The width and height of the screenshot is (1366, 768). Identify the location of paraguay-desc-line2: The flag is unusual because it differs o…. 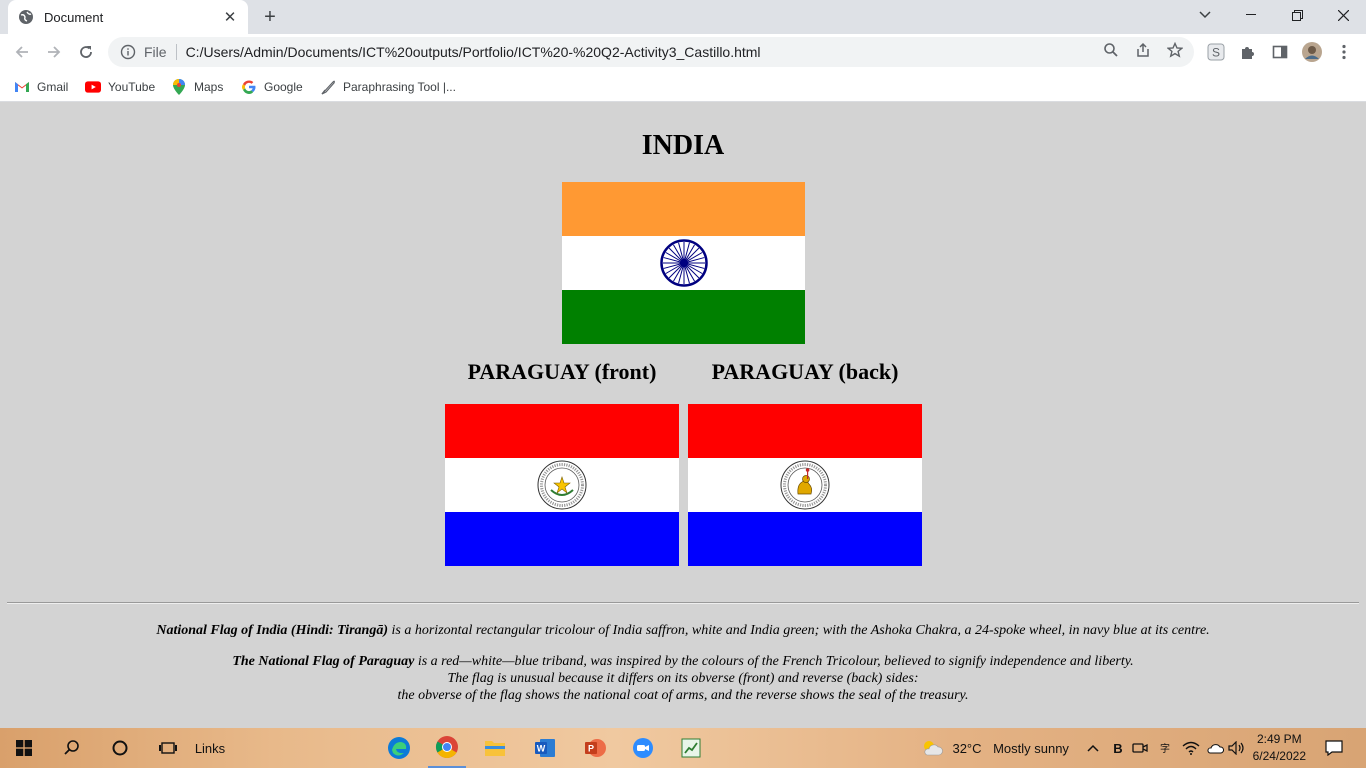
(683, 678).